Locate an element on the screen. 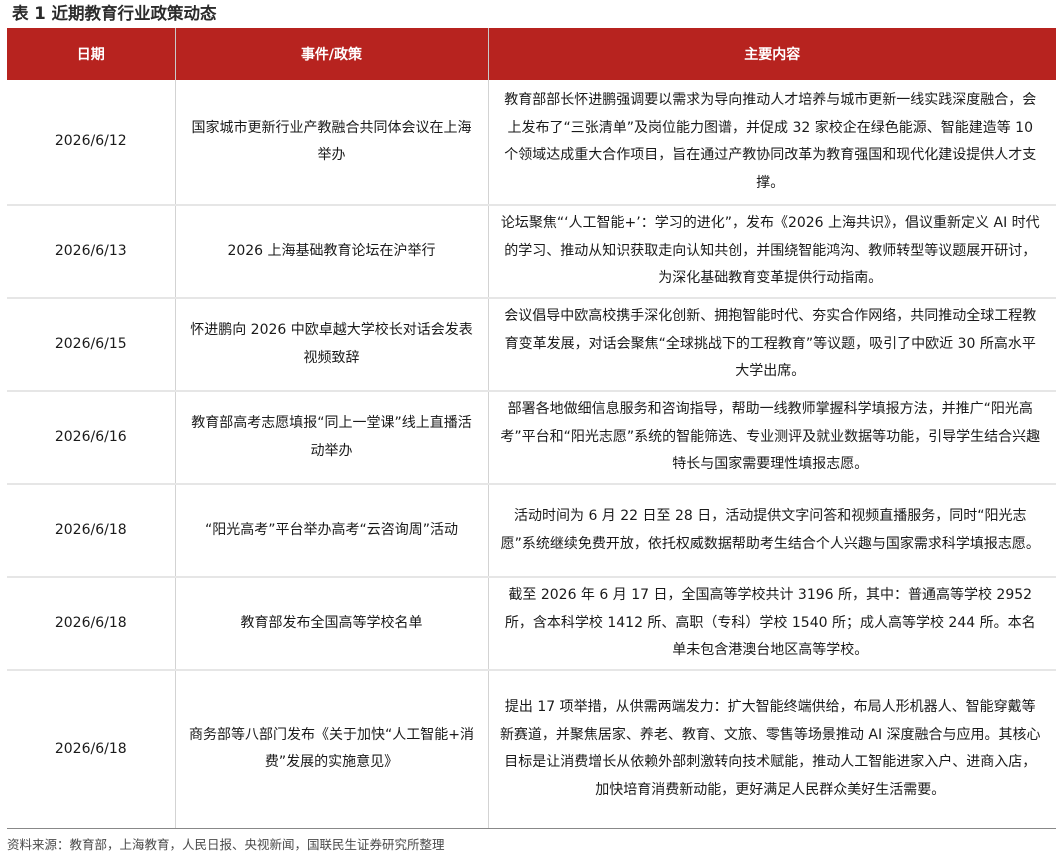 The width and height of the screenshot is (1061, 859). cell-event: 怀进鹏向 2026 中欧卓越大学校长对话会发表视频致辞 is located at coordinates (332, 345).